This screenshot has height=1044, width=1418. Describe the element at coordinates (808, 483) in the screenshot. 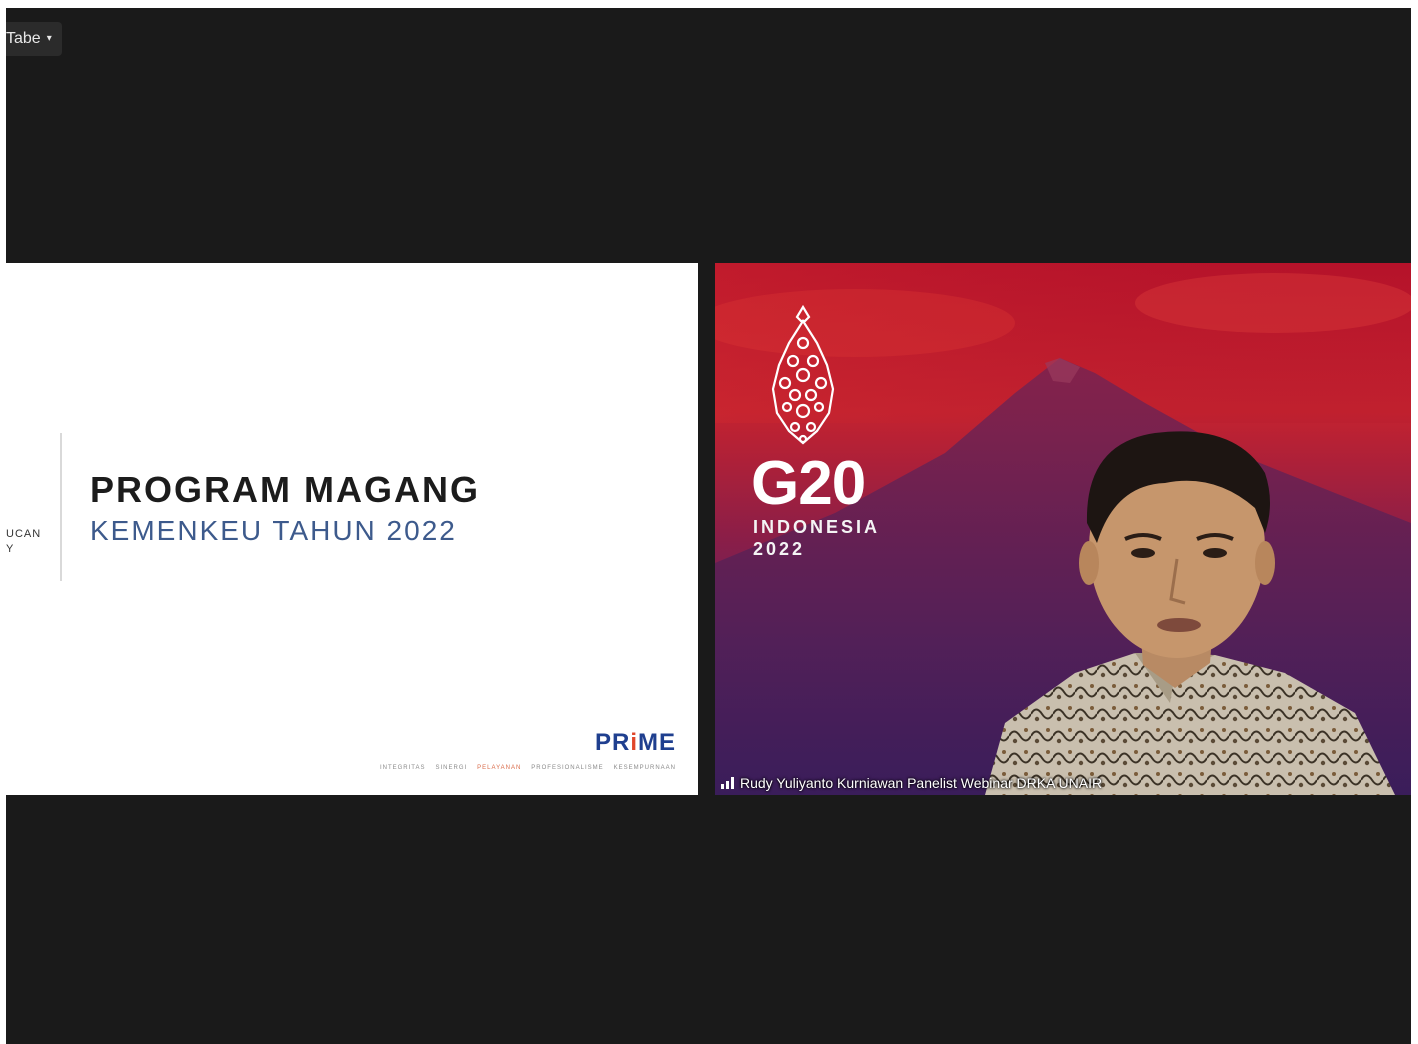

I see `g20-wordmark: G20` at that location.